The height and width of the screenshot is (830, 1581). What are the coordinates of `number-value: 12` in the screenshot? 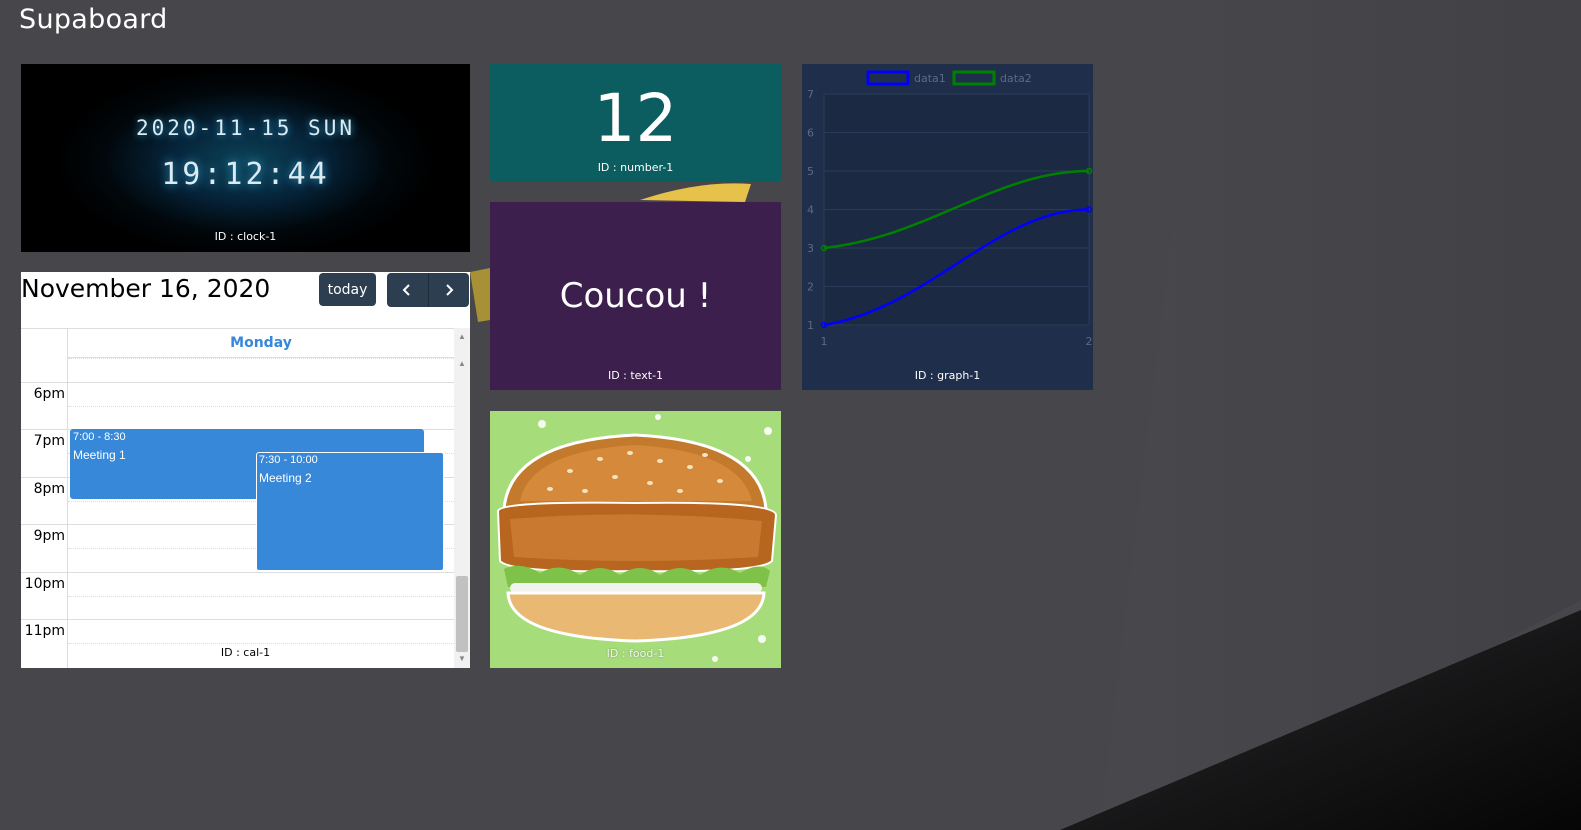 It's located at (635, 118).